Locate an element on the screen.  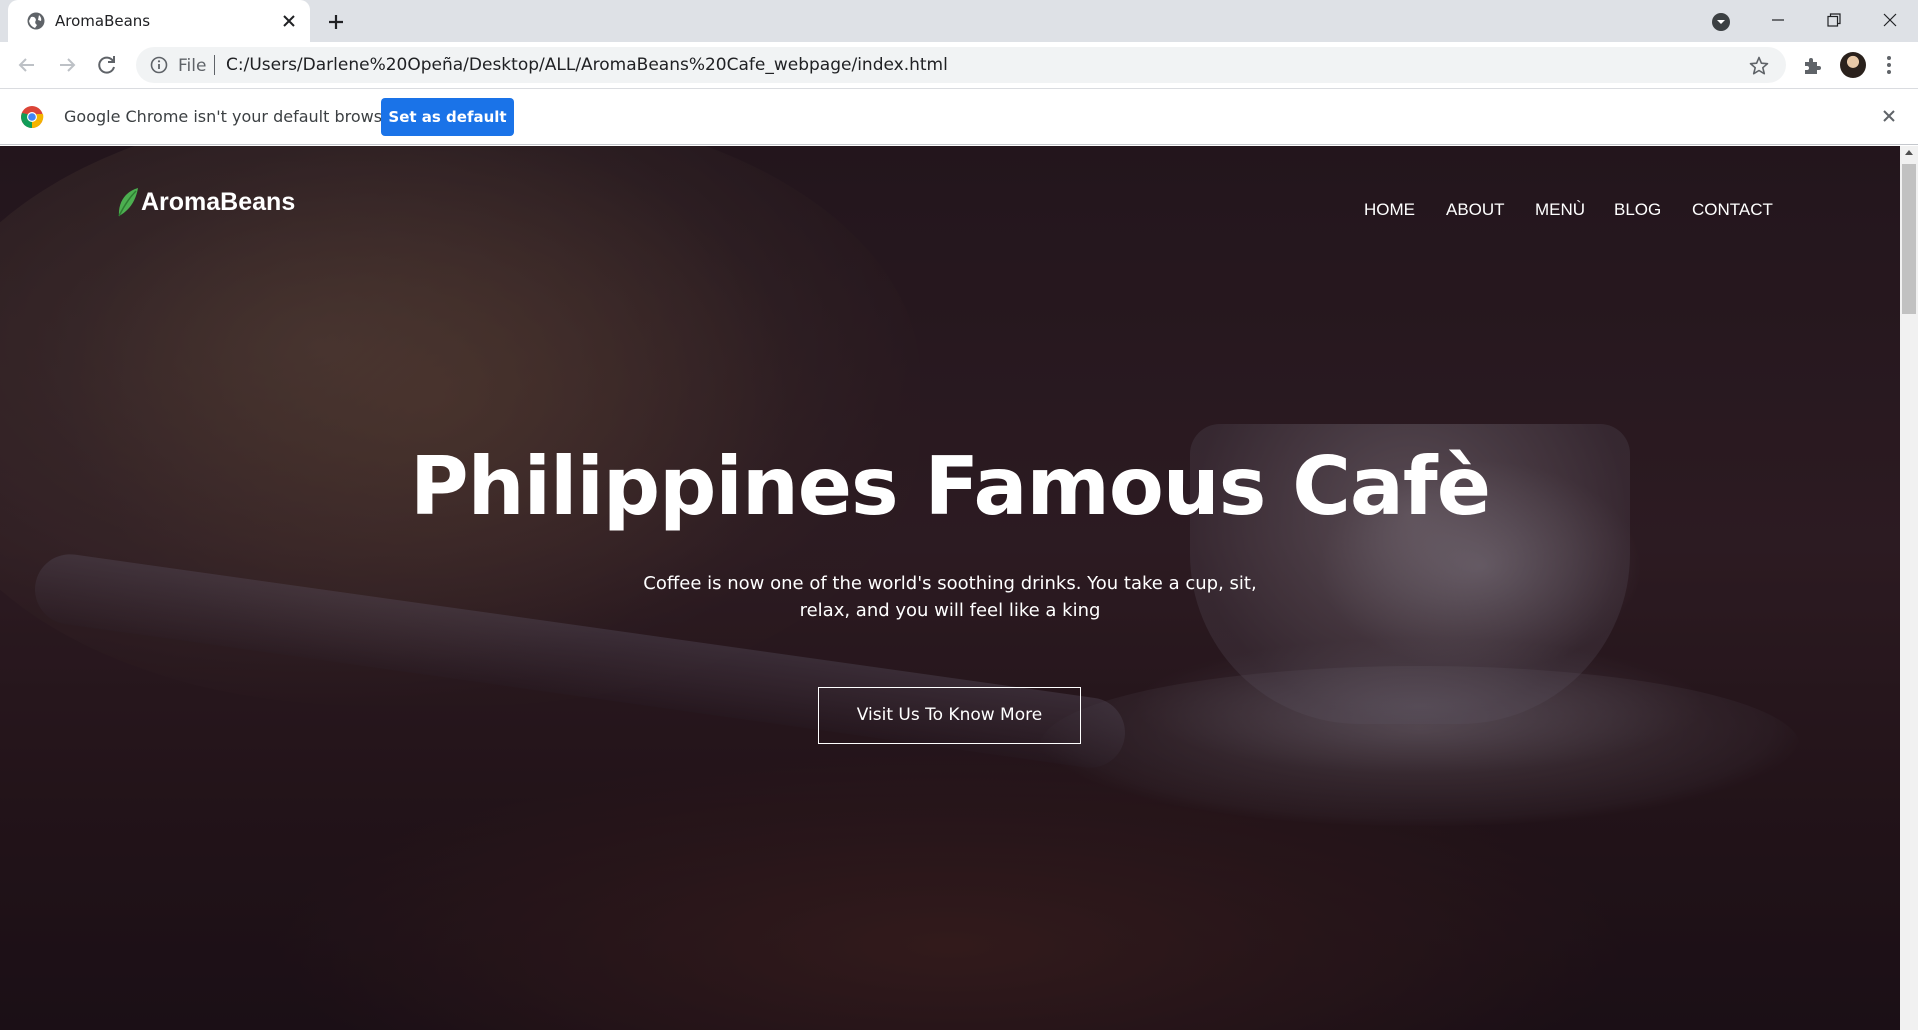
reload-icon is located at coordinates (107, 65).